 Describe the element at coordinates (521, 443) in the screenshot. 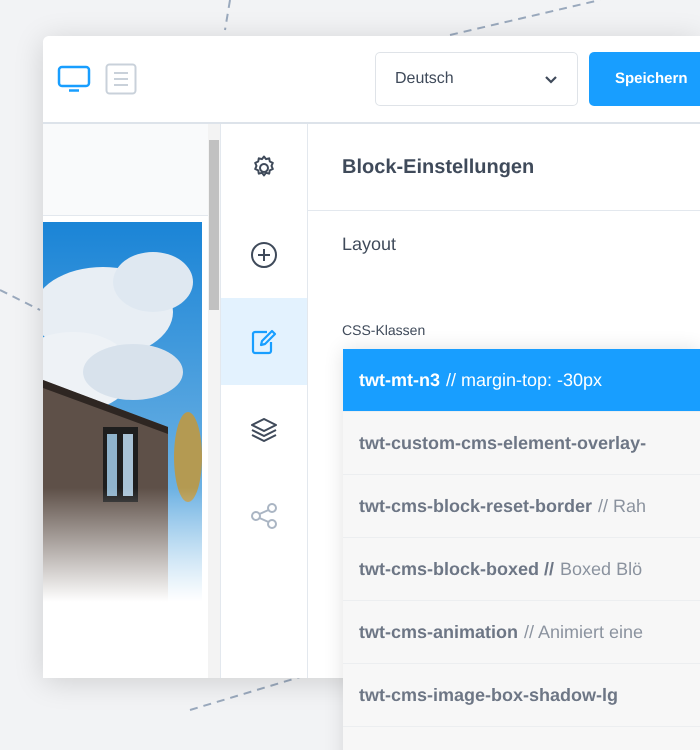

I see `dropdown-option: twt-custom-cms-element-overlay-` at that location.